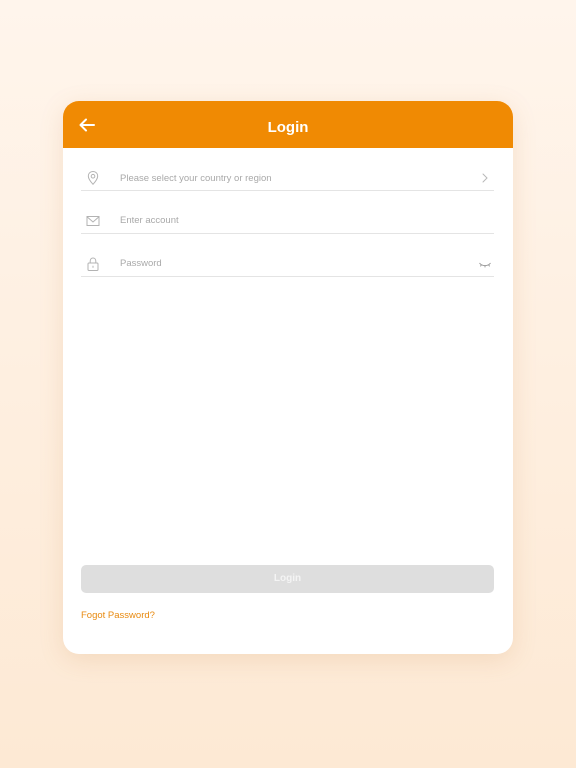 The width and height of the screenshot is (576, 768). I want to click on lock-icon, so click(93, 264).